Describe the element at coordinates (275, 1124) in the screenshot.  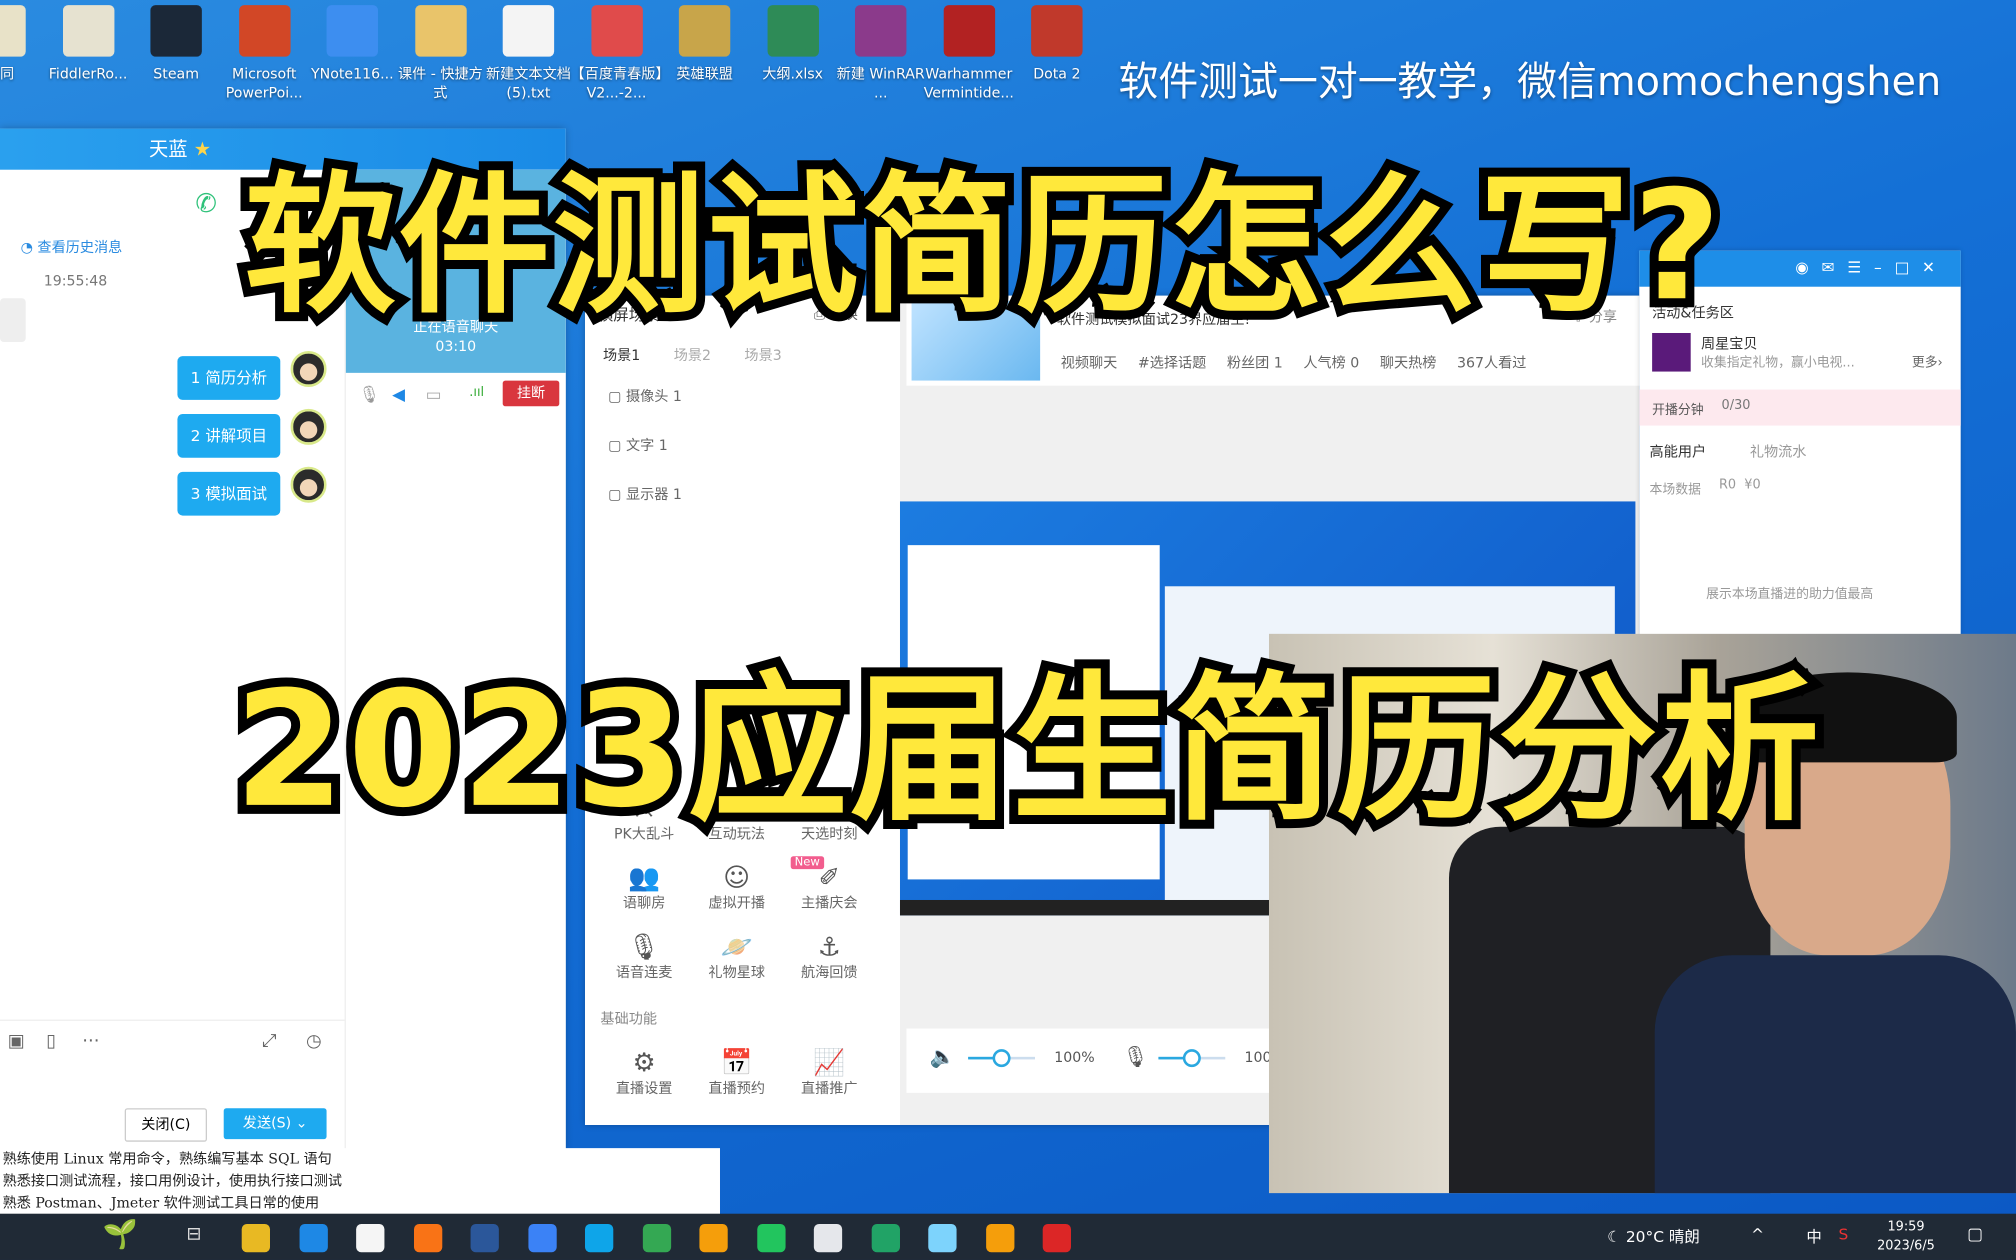
I see `send-button: 发送(S) ⌄` at that location.